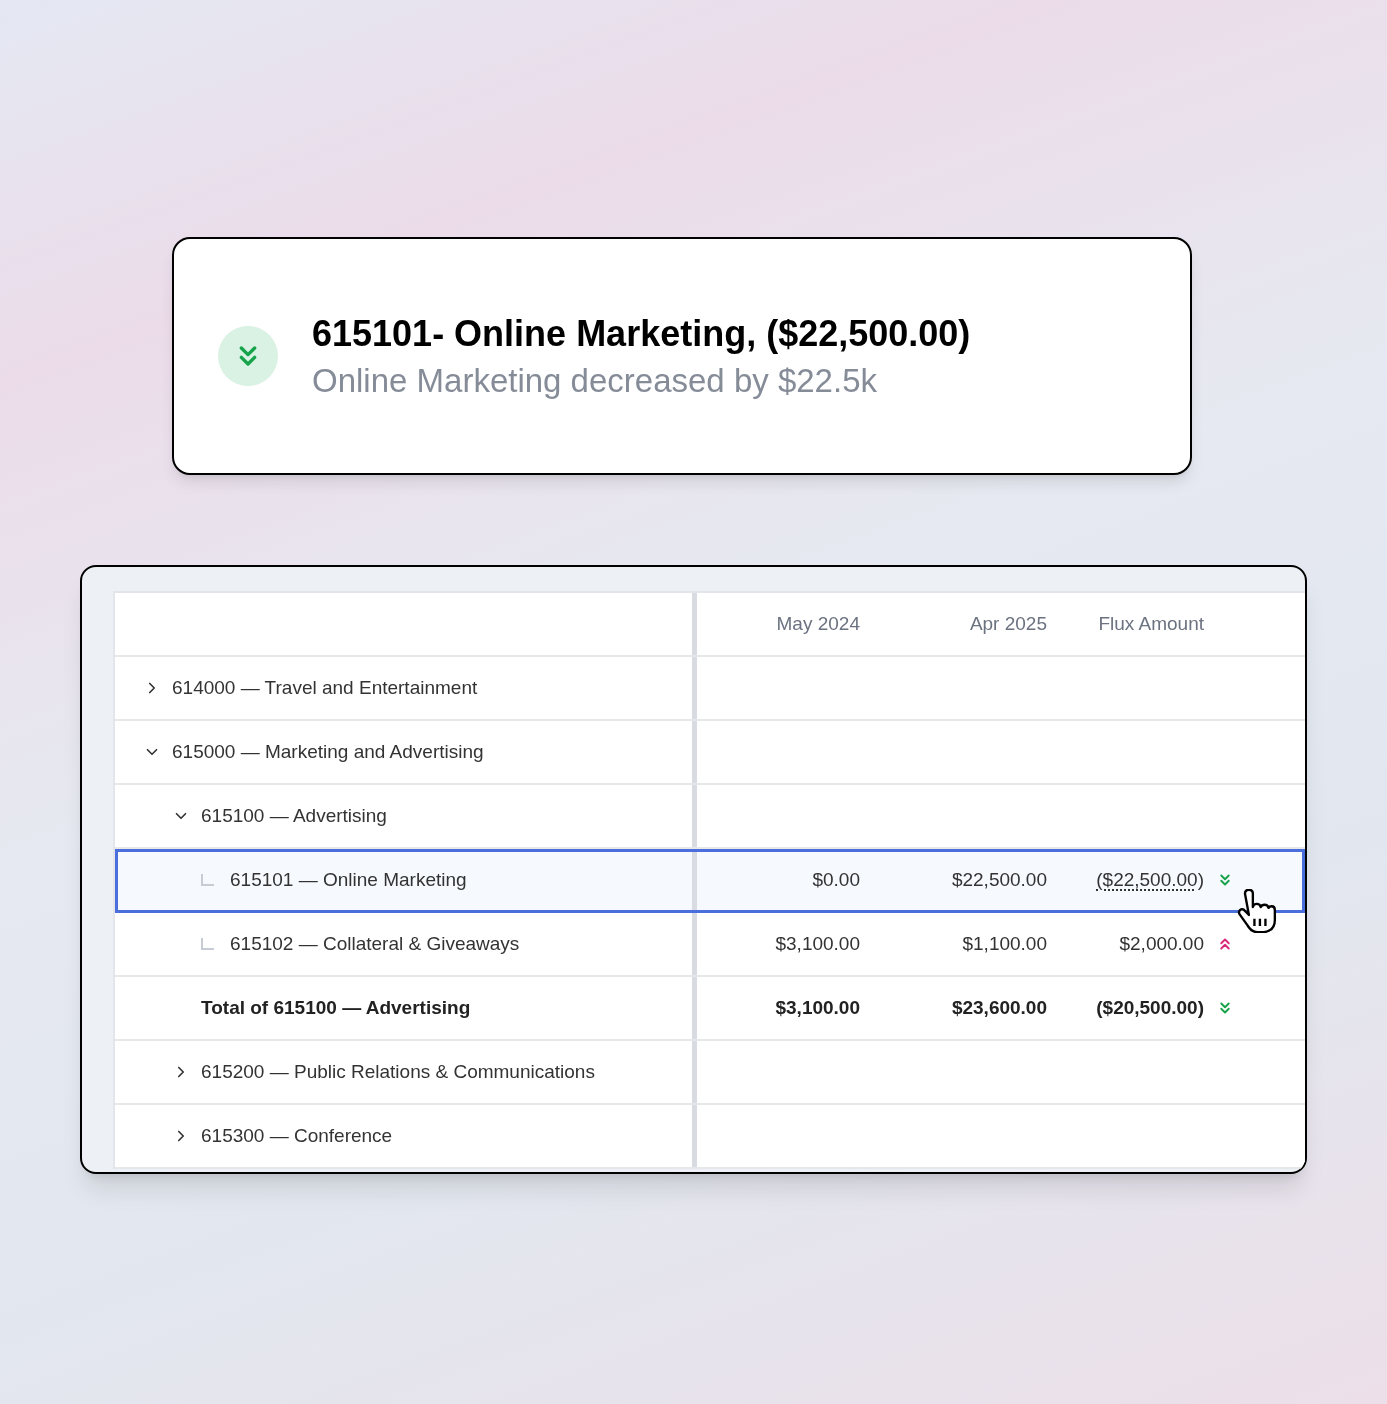  Describe the element at coordinates (999, 879) in the screenshot. I see `amount-text: $22,500.00` at that location.